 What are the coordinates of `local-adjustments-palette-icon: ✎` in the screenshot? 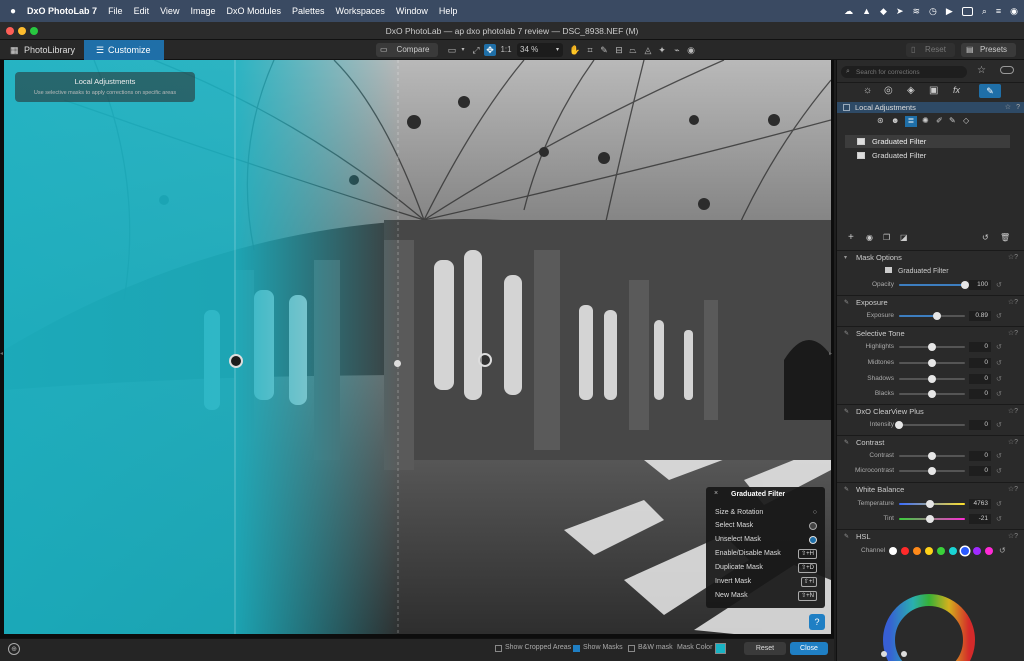 It's located at (990, 91).